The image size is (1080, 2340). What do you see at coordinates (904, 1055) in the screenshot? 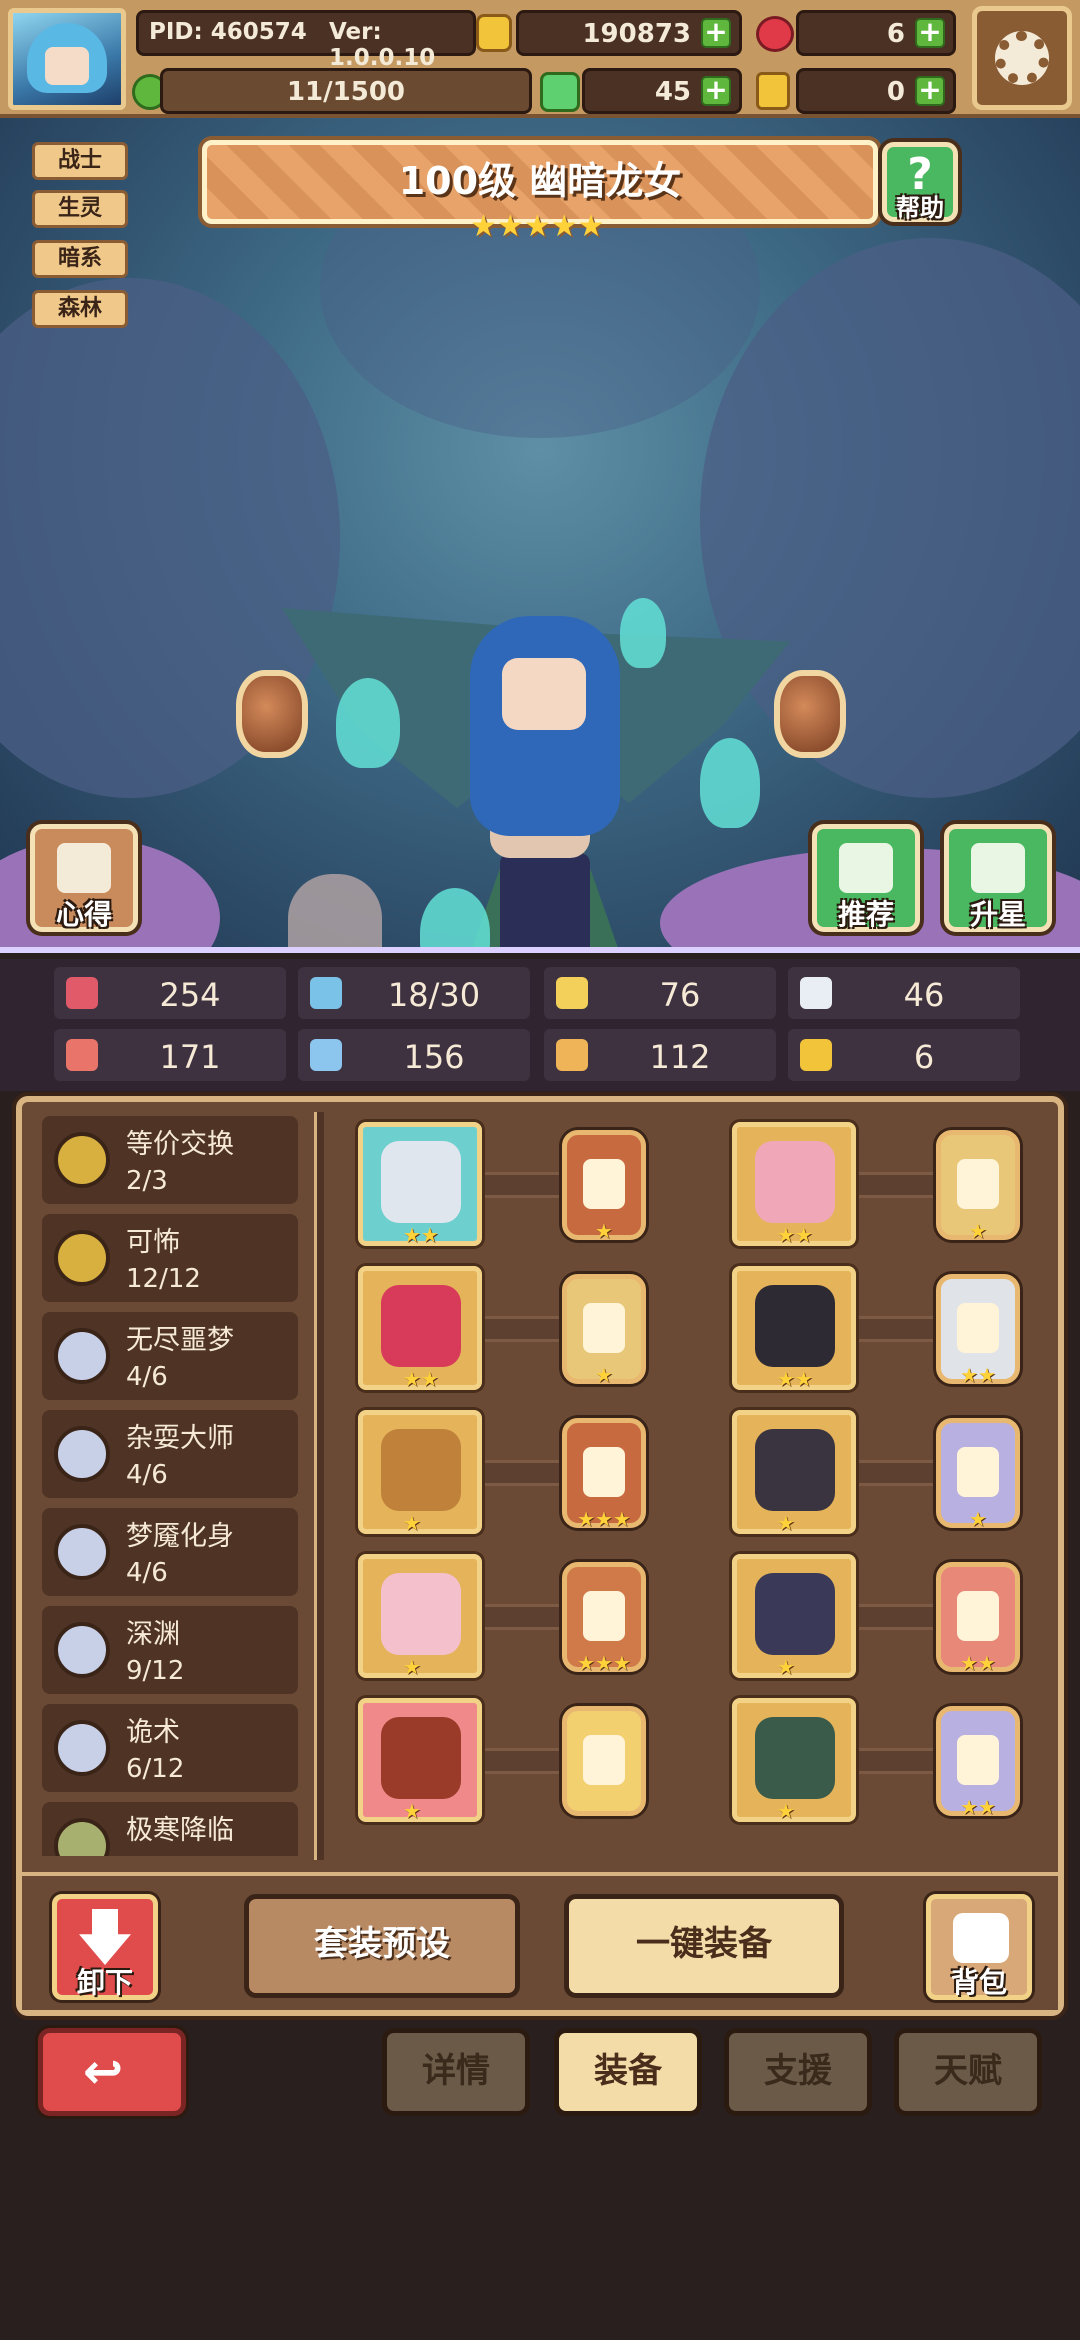
I see `stat-luck: 6` at bounding box center [904, 1055].